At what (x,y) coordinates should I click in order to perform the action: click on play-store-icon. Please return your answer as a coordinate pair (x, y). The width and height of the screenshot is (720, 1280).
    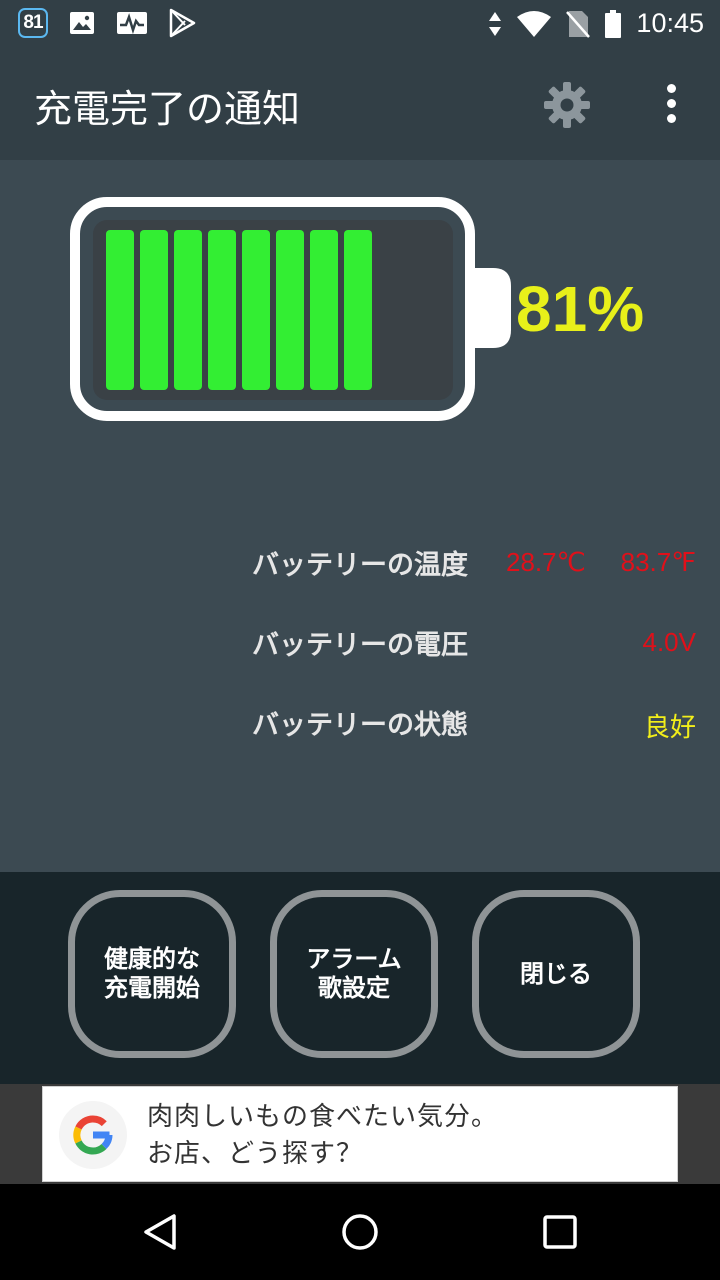
    Looking at the image, I should click on (182, 23).